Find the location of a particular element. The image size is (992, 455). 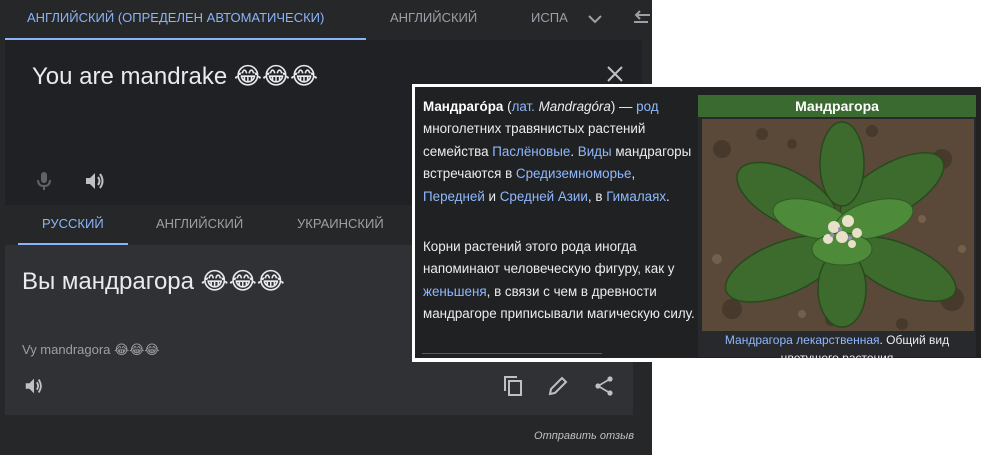

link-ginseng: женьшеня is located at coordinates (455, 291).